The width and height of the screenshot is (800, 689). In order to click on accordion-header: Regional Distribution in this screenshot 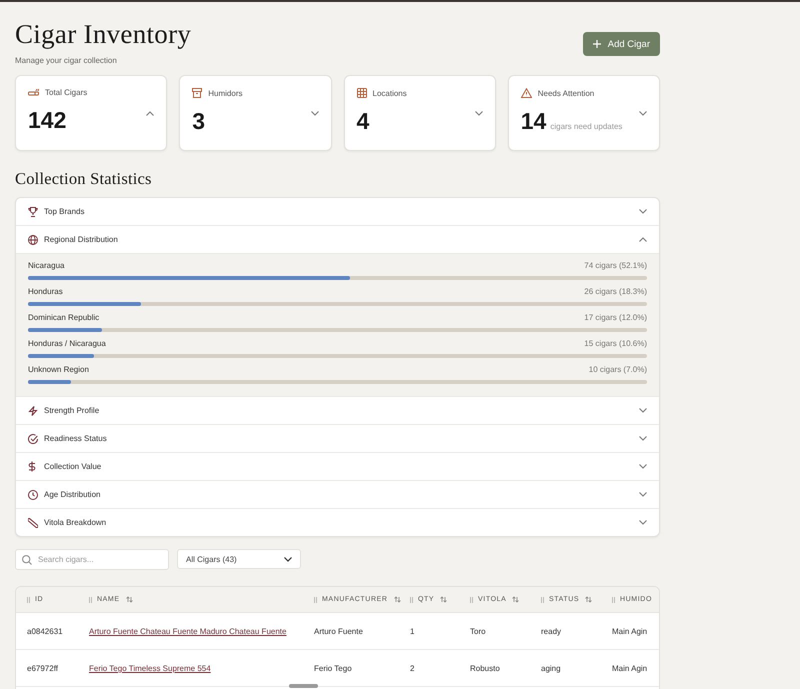, I will do `click(337, 240)`.